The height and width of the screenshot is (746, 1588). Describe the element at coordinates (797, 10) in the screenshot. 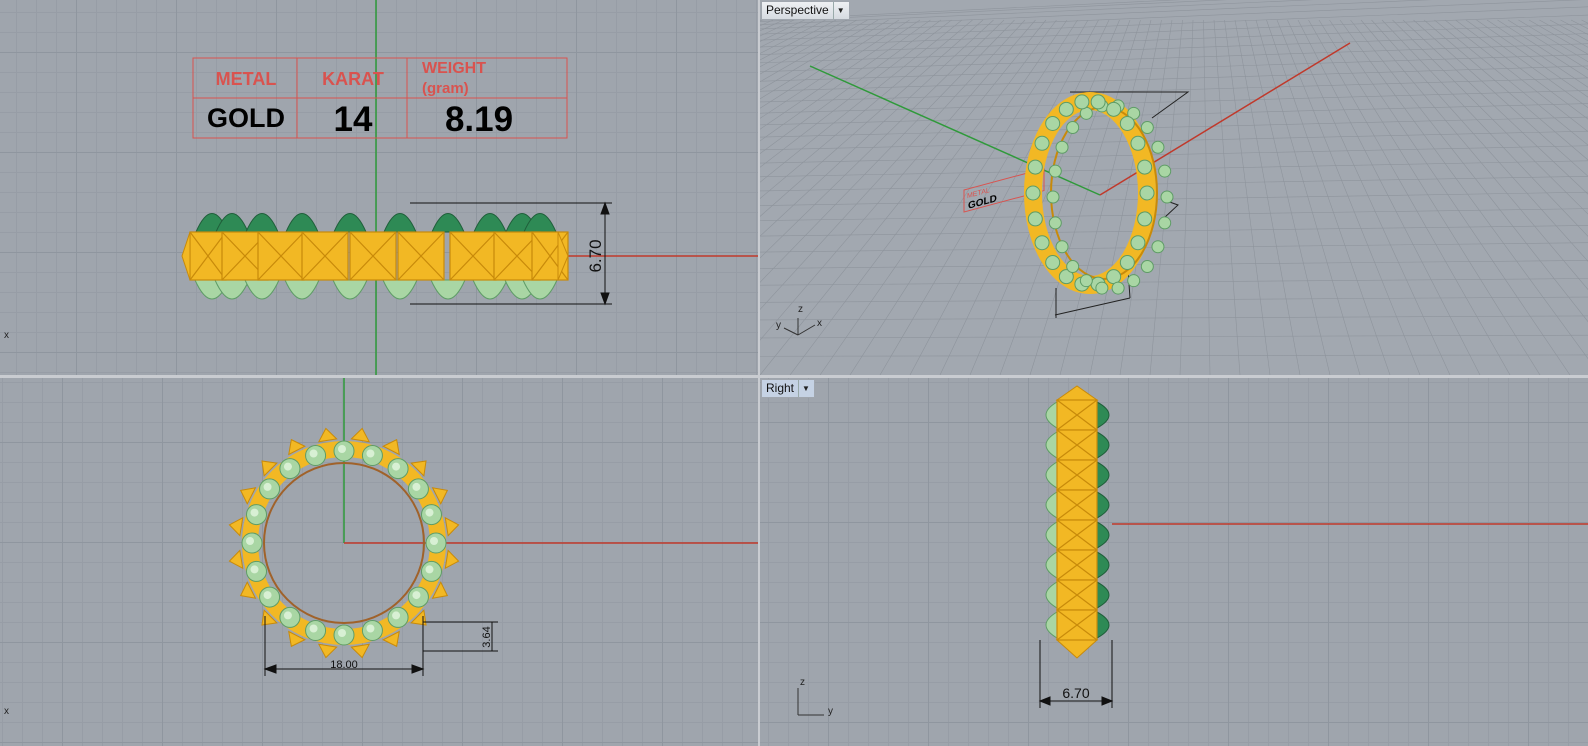

I see `viewport-name: Perspective` at that location.